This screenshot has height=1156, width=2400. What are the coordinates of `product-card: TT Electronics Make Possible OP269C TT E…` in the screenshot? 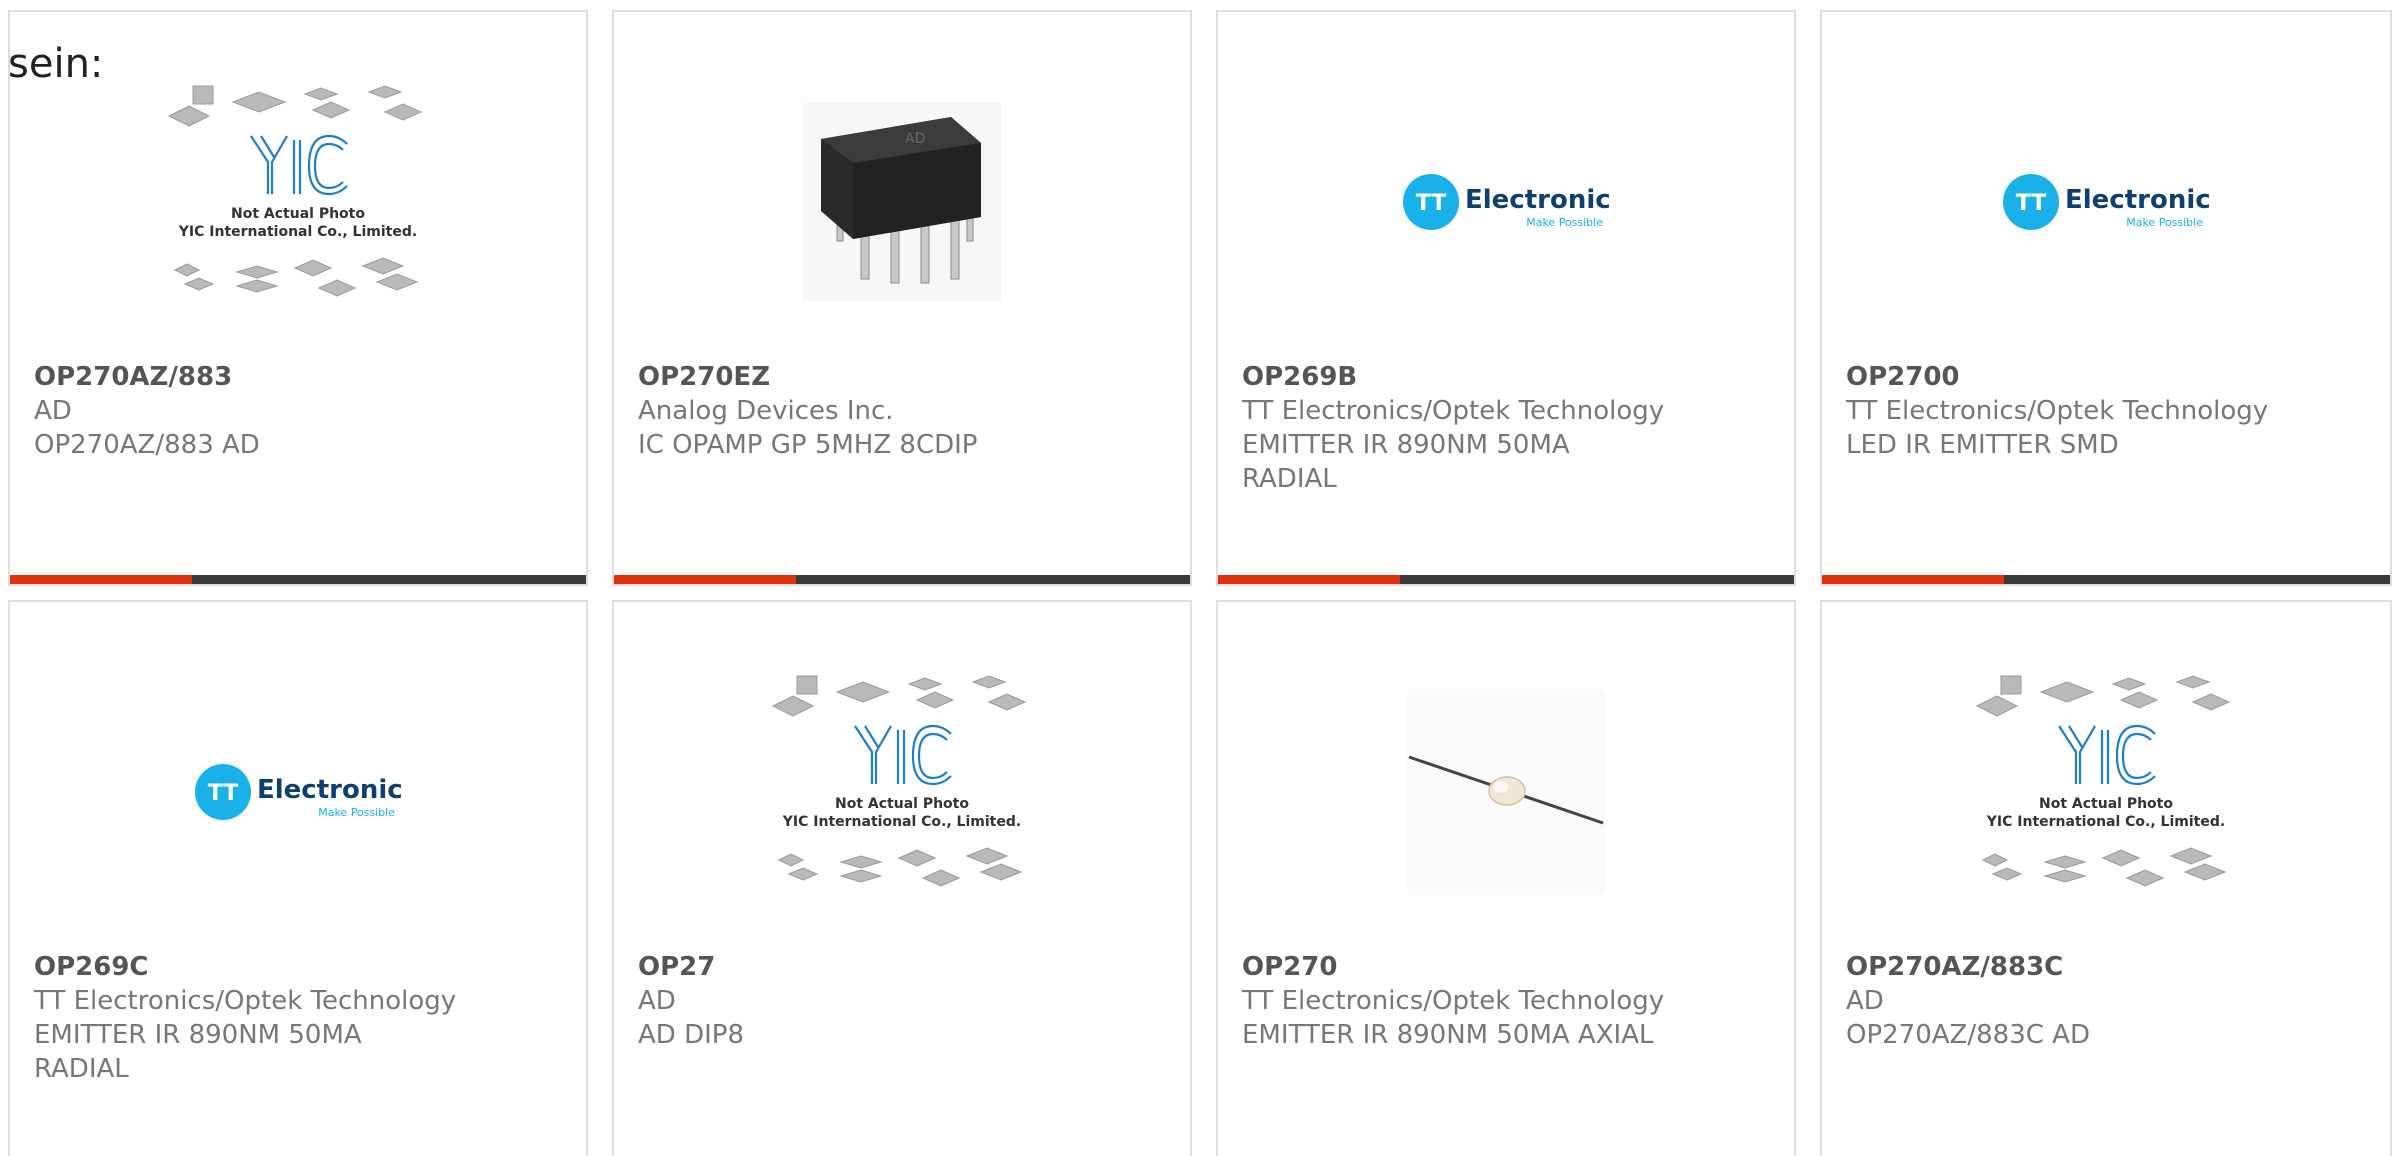 It's located at (298, 878).